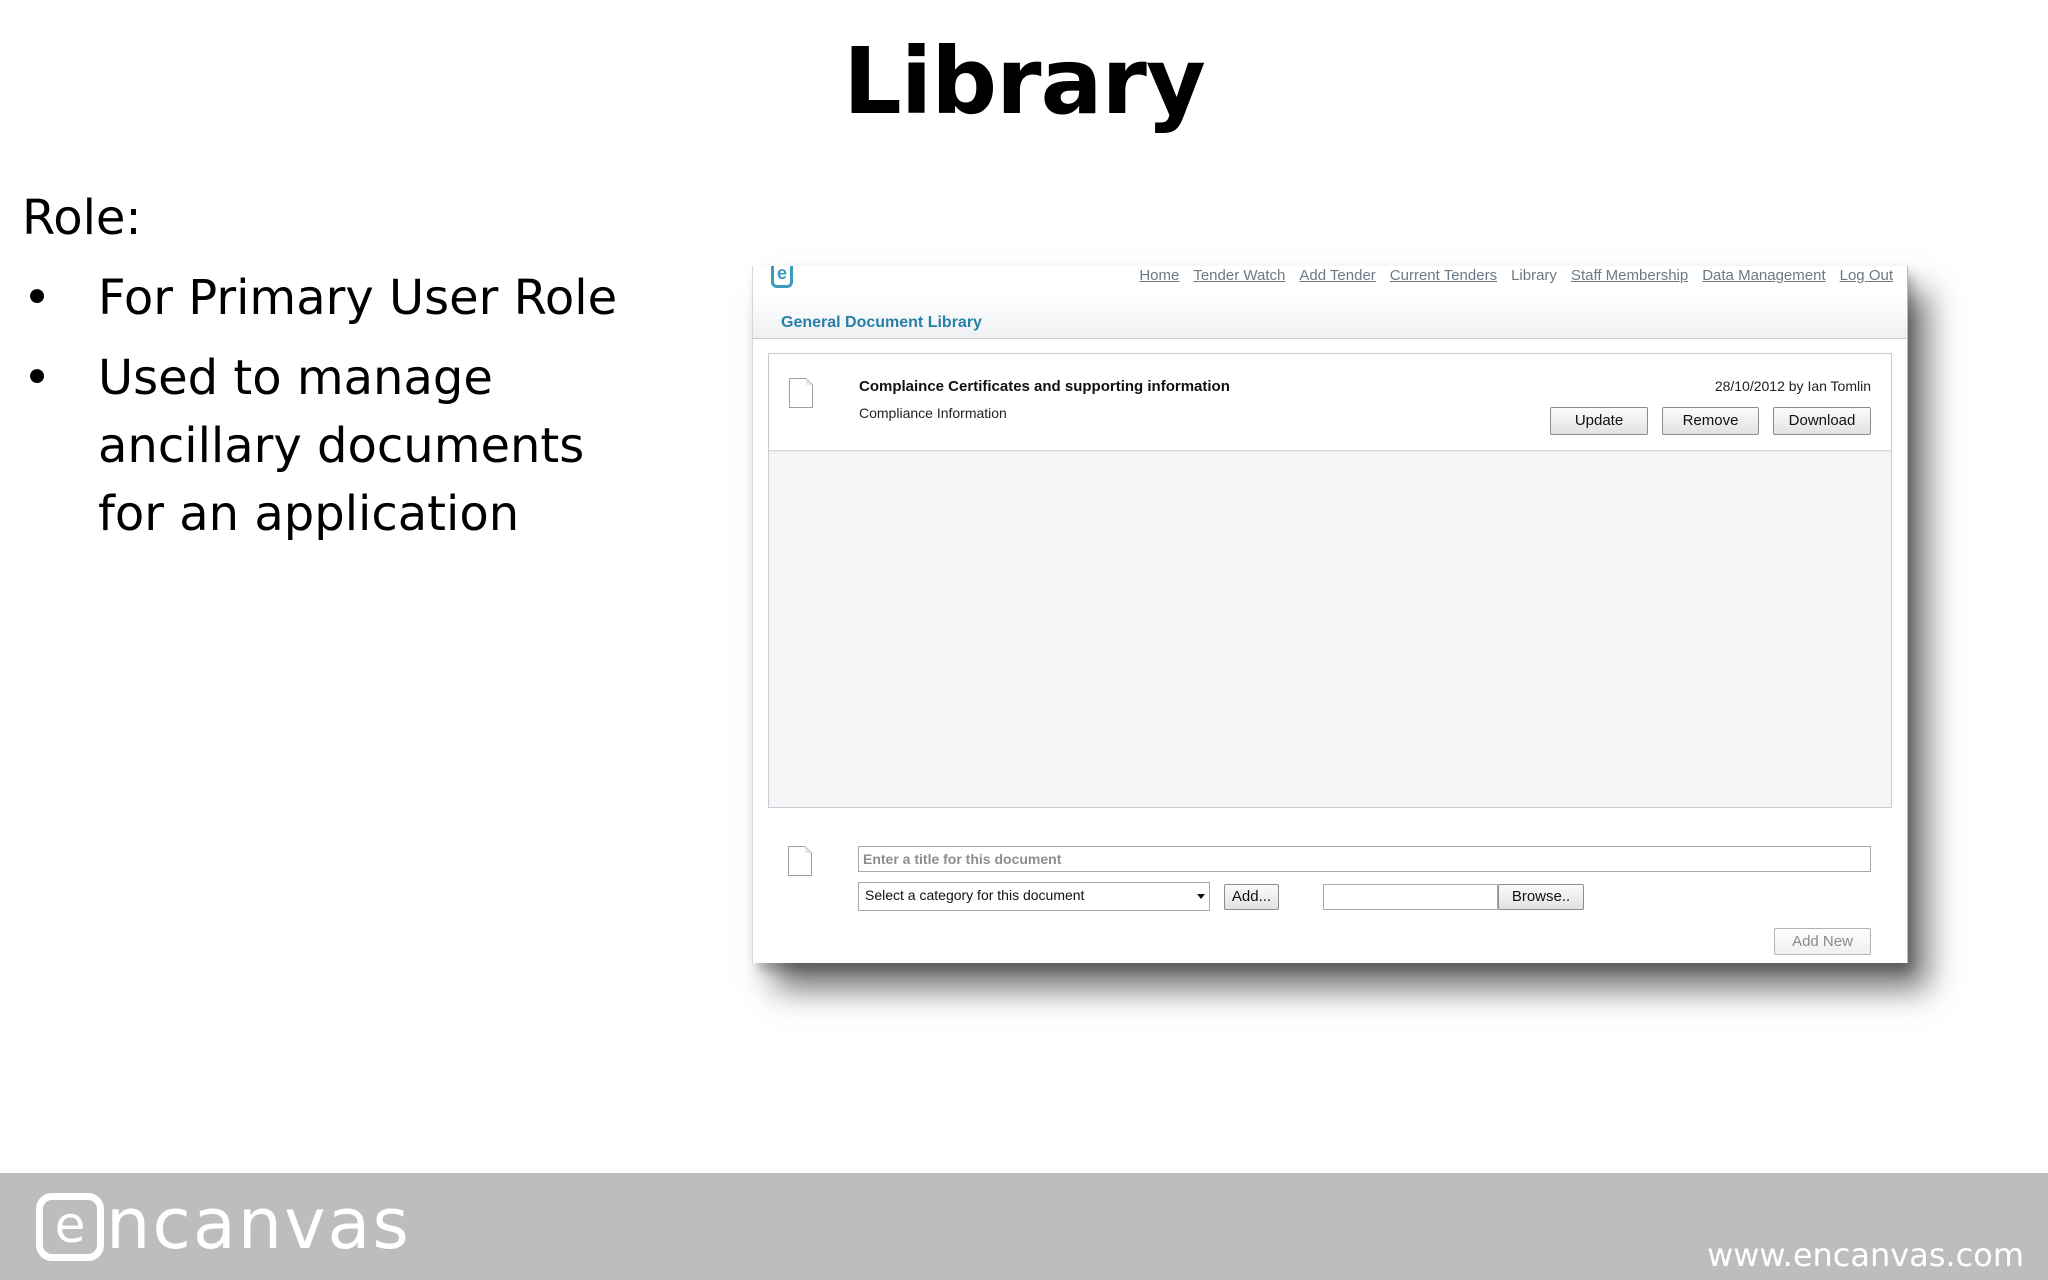 The image size is (2048, 1280). I want to click on category-select-value: Select a category for this document, so click(975, 895).